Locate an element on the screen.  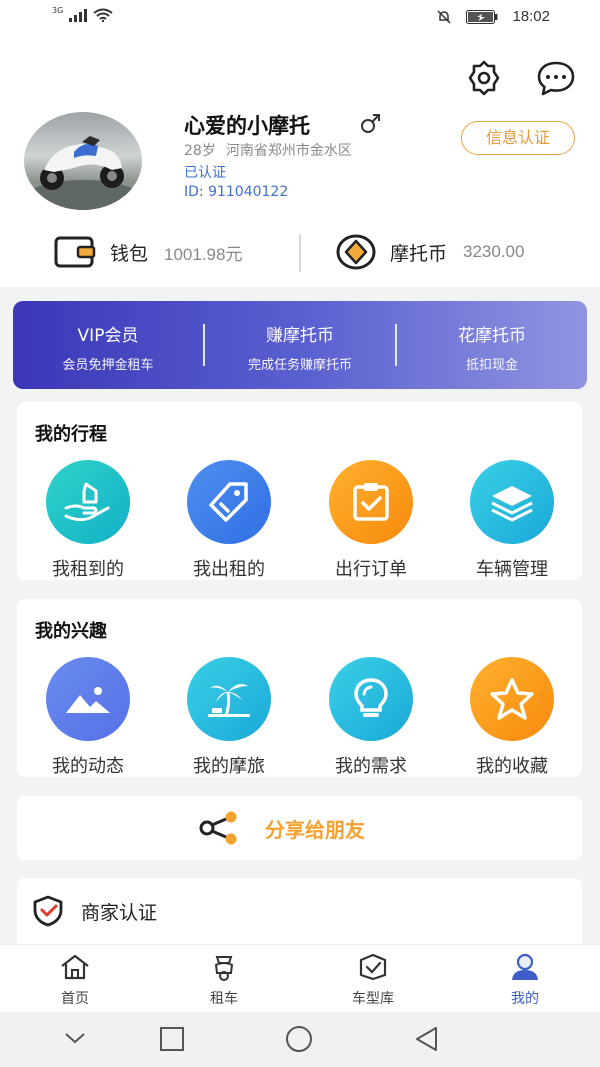
coin-balance: 3230.00 is located at coordinates (494, 251).